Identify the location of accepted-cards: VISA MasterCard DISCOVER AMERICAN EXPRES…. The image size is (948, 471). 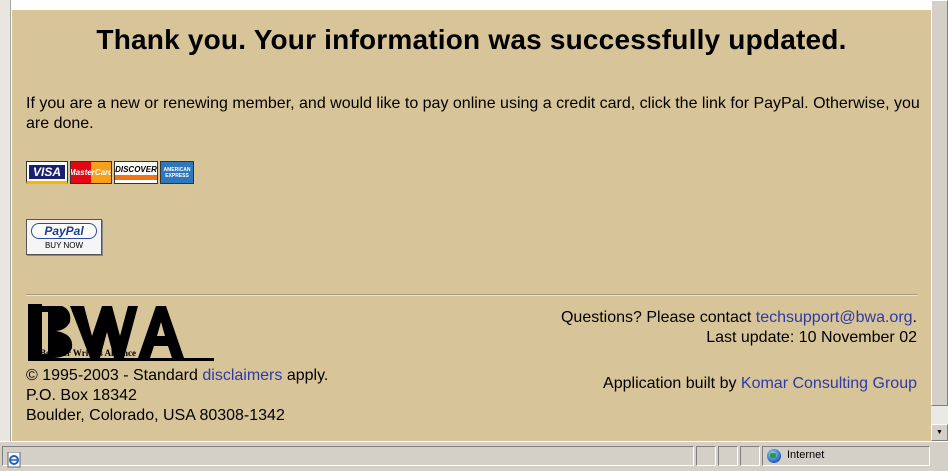
(110, 172).